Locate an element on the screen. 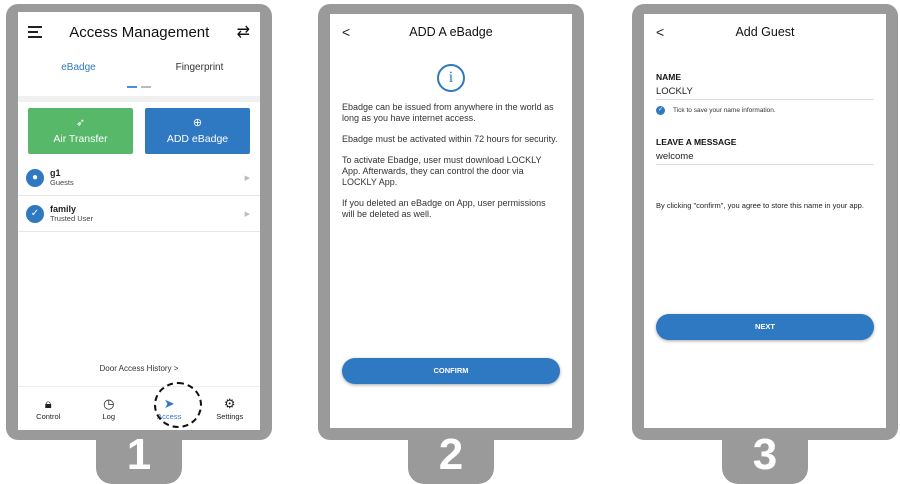 Image resolution: width=900 pixels, height=484 pixels. paper-plane-icon: ➶ is located at coordinates (80, 122).